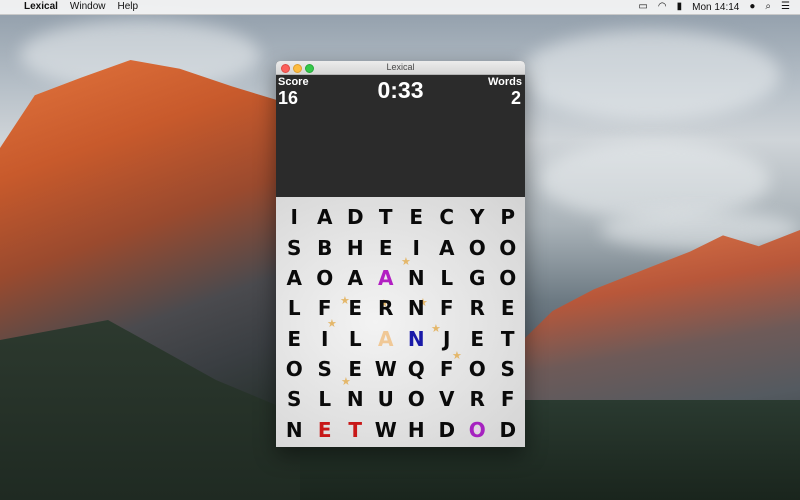 This screenshot has height=500, width=800. I want to click on airplay-icon: ▭, so click(642, 7).